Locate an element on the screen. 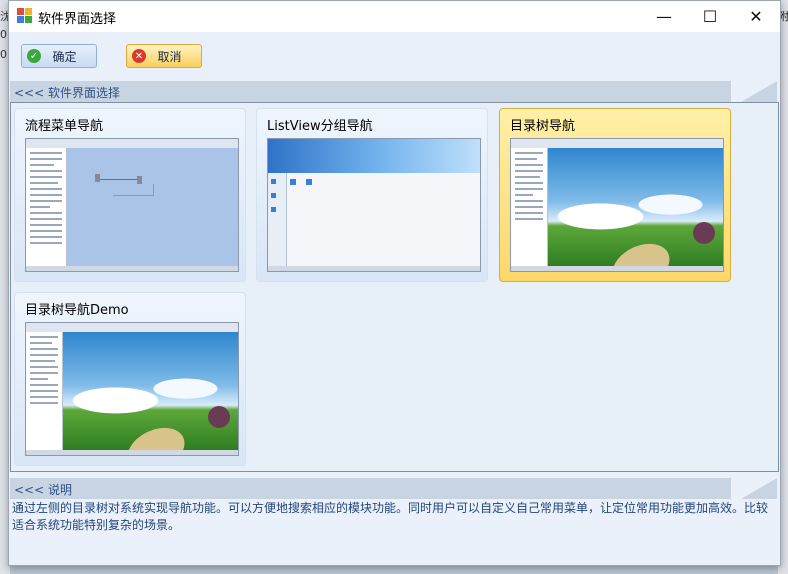 This screenshot has width=788, height=574. ok-button-label: 确定 is located at coordinates (64, 56).